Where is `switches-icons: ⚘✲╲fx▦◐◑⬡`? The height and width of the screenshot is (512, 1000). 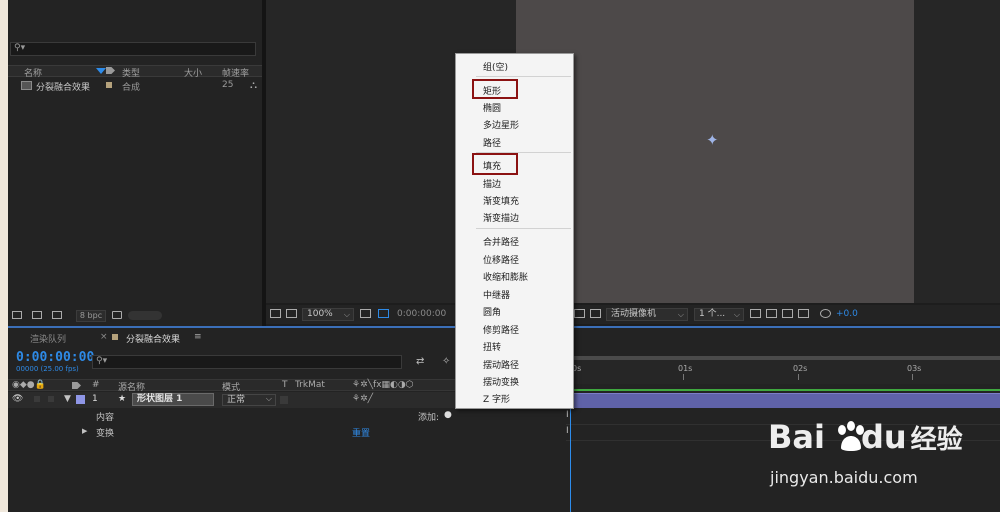 switches-icons: ⚘✲╲fx▦◐◑⬡ is located at coordinates (383, 385).